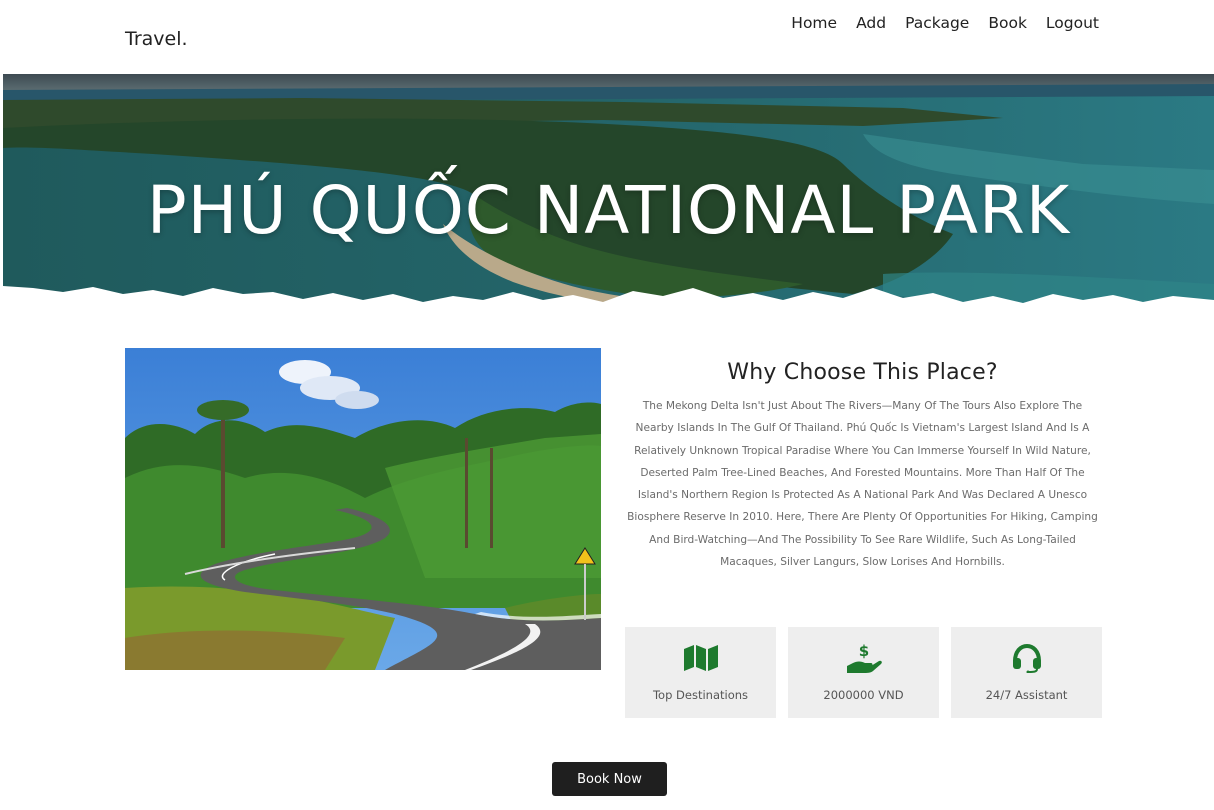 The height and width of the screenshot is (810, 1214). What do you see at coordinates (700, 695) in the screenshot?
I see `feature-label: Top Destinations` at bounding box center [700, 695].